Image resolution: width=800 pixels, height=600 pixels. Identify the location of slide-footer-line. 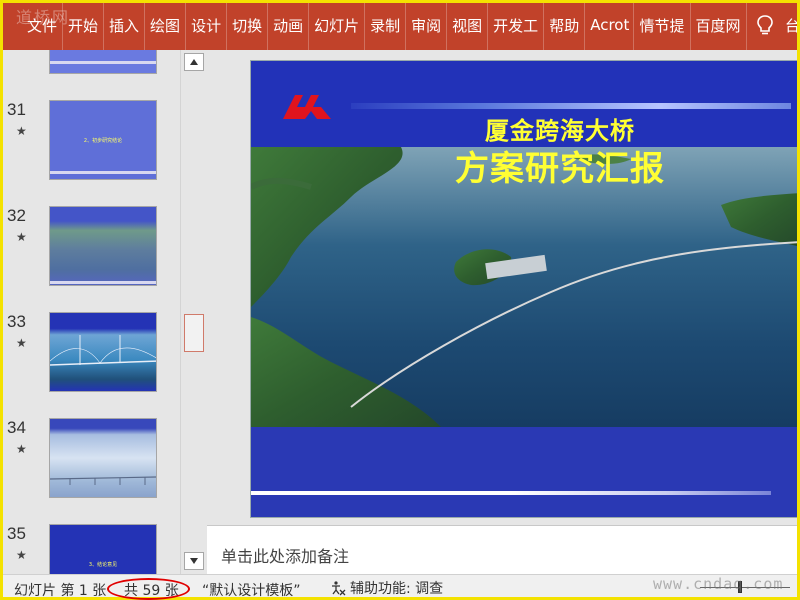
(511, 493).